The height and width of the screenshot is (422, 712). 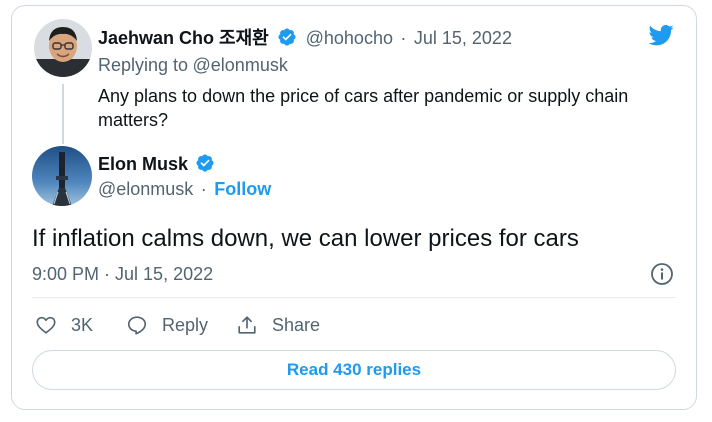 I want to click on twitter-bird-icon, so click(x=661, y=35).